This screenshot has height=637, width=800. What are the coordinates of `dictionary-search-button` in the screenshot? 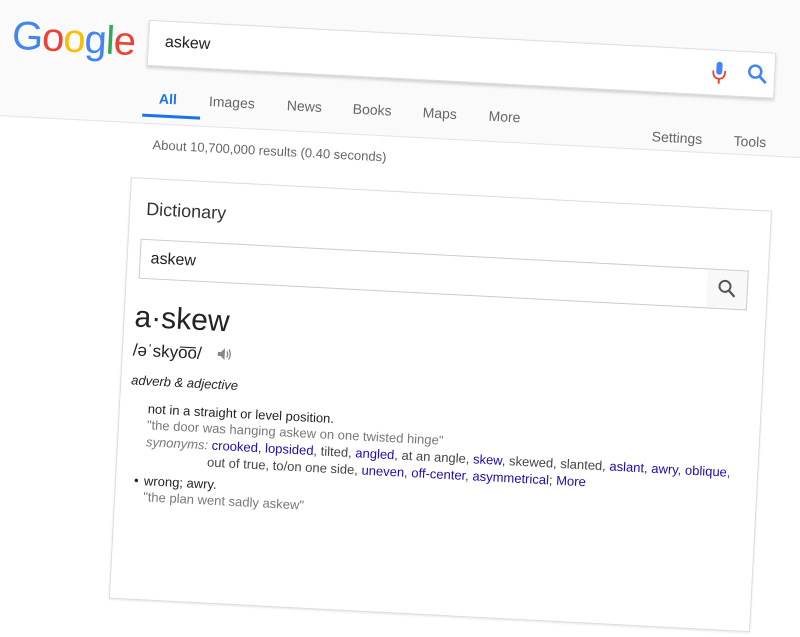 It's located at (727, 289).